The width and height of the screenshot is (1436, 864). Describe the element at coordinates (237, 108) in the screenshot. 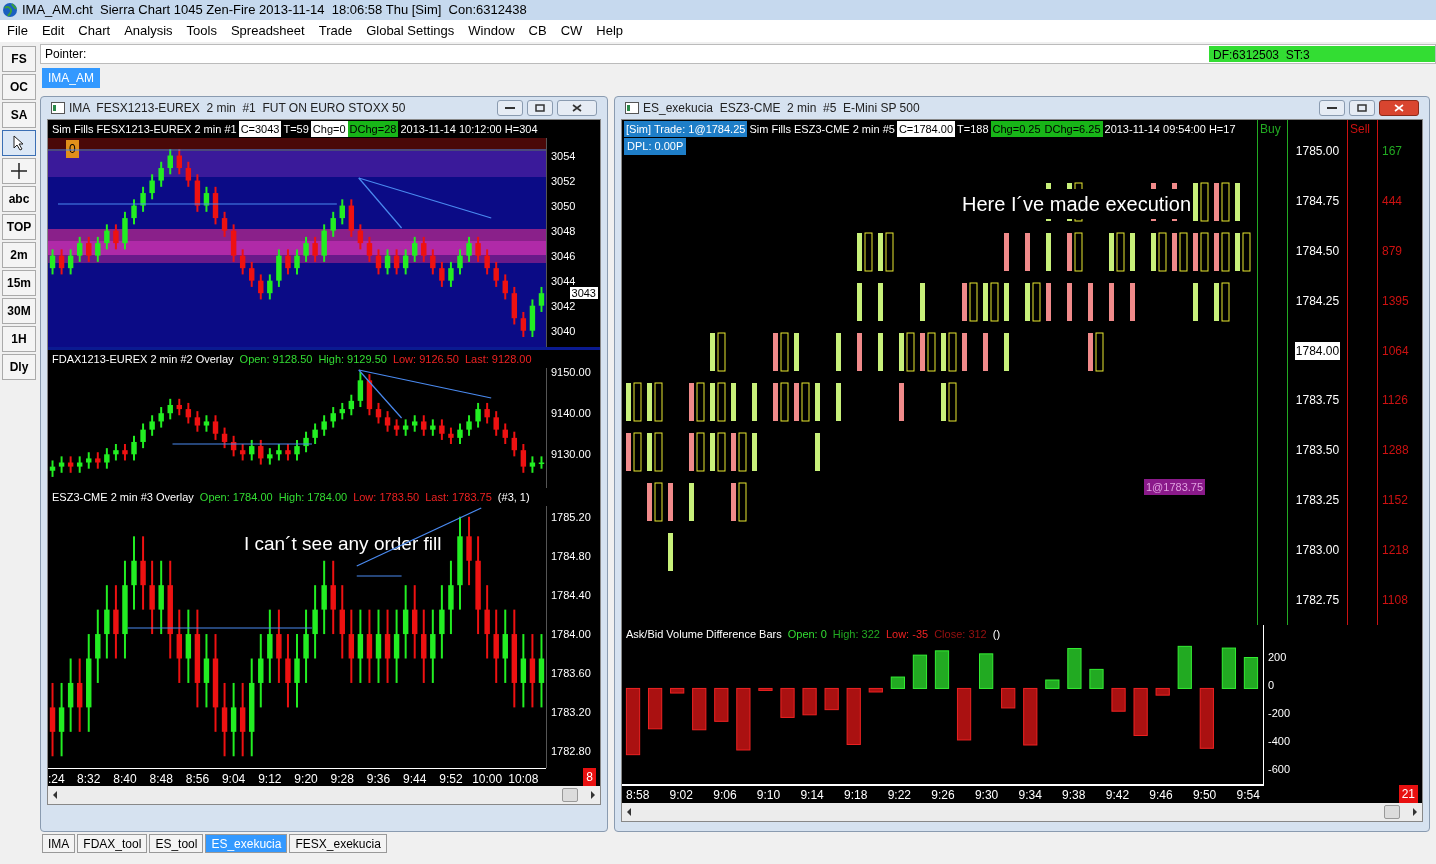

I see `window-title: IMA FESX1213-EUREX 2 min #1 FUT ON EURO STOXX 50` at that location.